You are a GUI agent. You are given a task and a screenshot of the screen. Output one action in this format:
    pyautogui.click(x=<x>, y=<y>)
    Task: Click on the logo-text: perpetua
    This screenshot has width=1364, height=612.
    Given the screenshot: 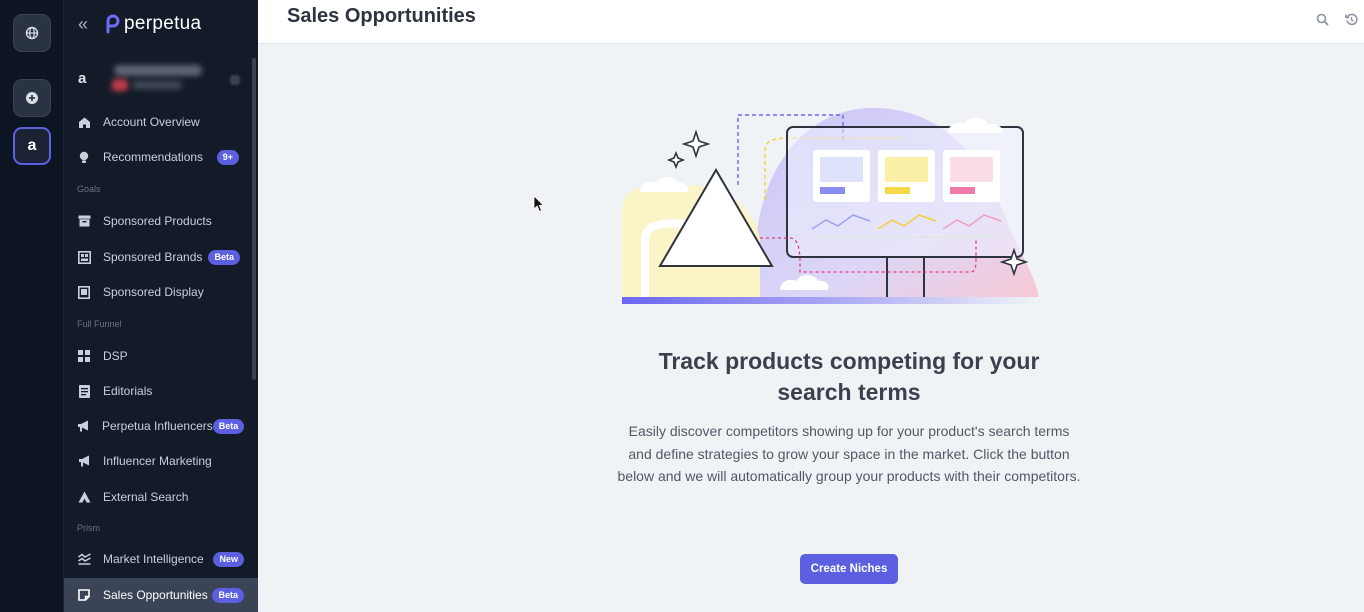 What is the action you would take?
    pyautogui.click(x=163, y=23)
    